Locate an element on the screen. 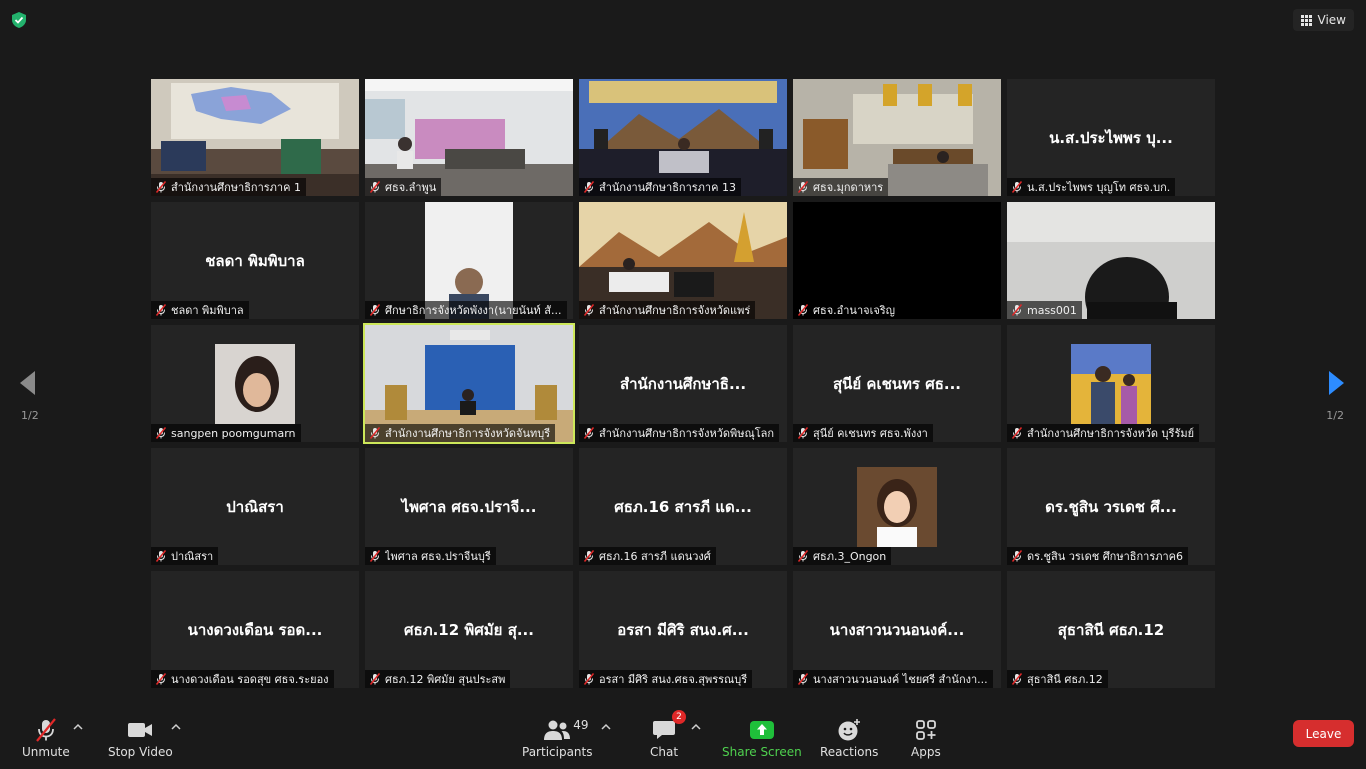 The image size is (1366, 769). reactions-button: Reactions is located at coordinates (849, 738).